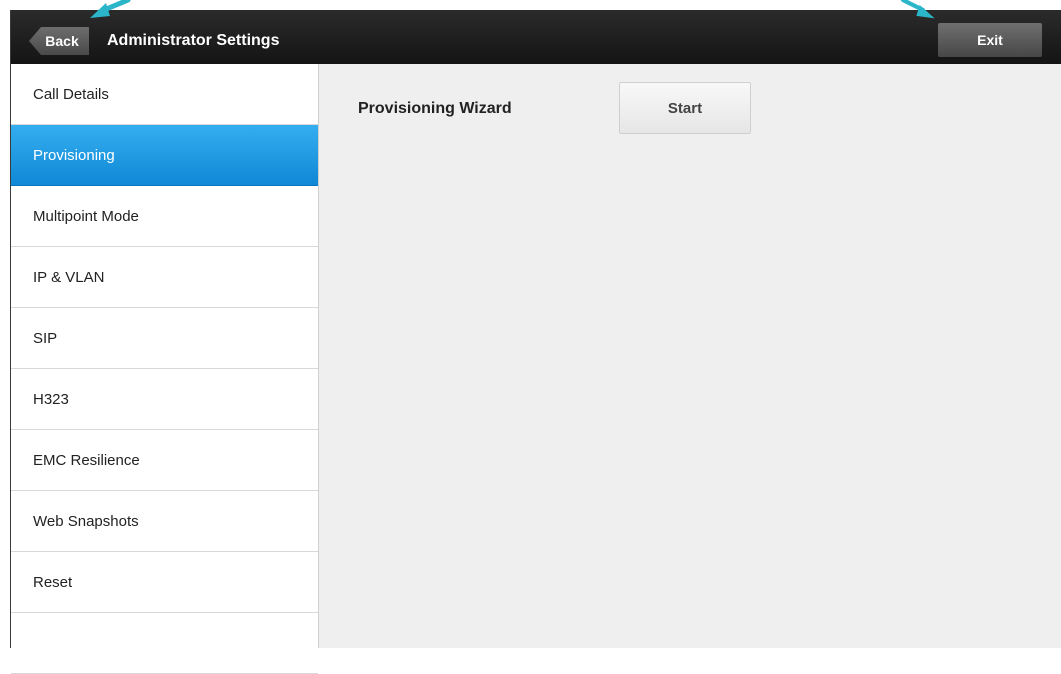 Image resolution: width=1061 pixels, height=674 pixels. Describe the element at coordinates (164, 216) in the screenshot. I see `sidebar-item-multipoint-mode: Multipoint Mode` at that location.